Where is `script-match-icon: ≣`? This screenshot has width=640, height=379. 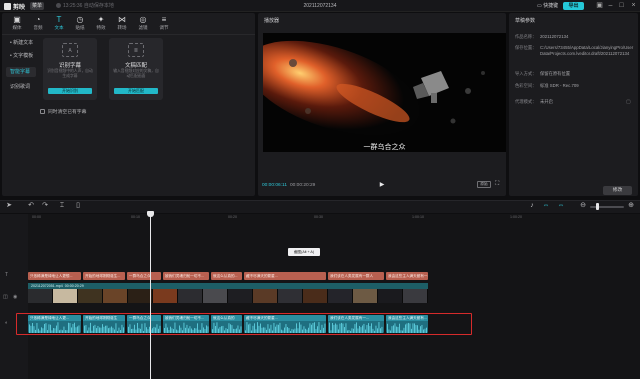
script-match-icon: ≣ is located at coordinates (136, 50).